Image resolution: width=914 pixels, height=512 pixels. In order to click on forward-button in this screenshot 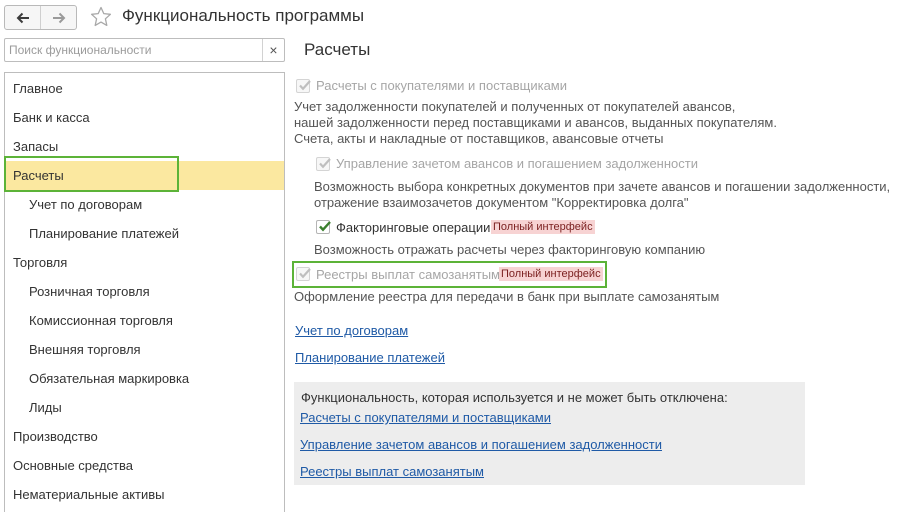, I will do `click(58, 17)`.